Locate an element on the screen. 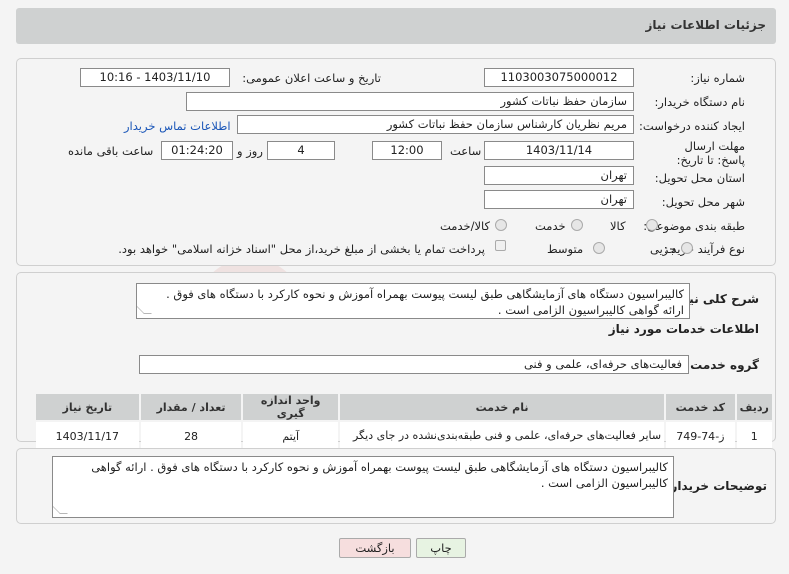 This screenshot has width=789, height=574. category-radio-service is located at coordinates (577, 225).